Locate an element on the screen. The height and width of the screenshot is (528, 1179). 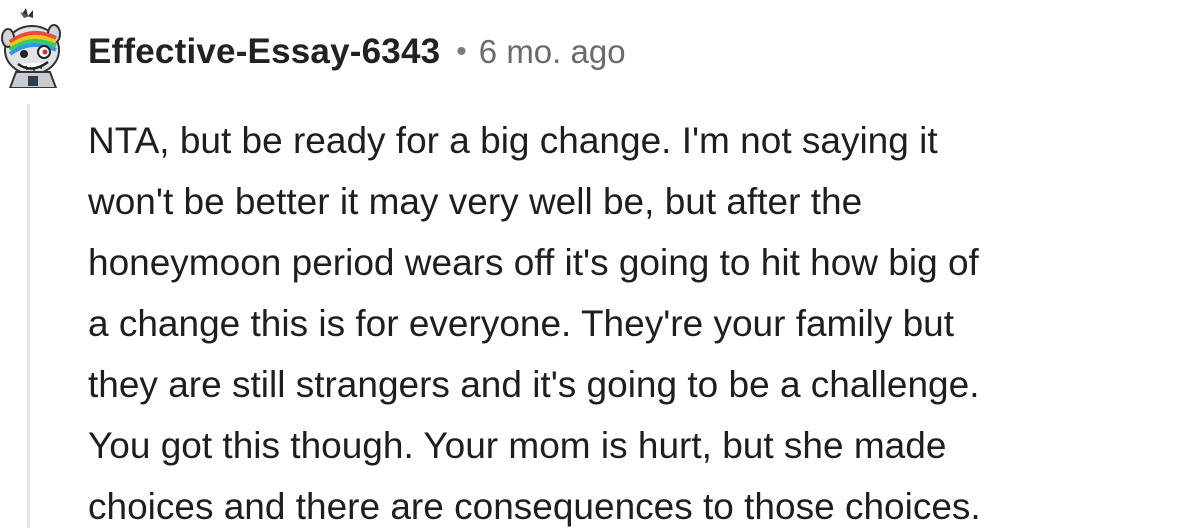
user-avatar is located at coordinates (33, 48).